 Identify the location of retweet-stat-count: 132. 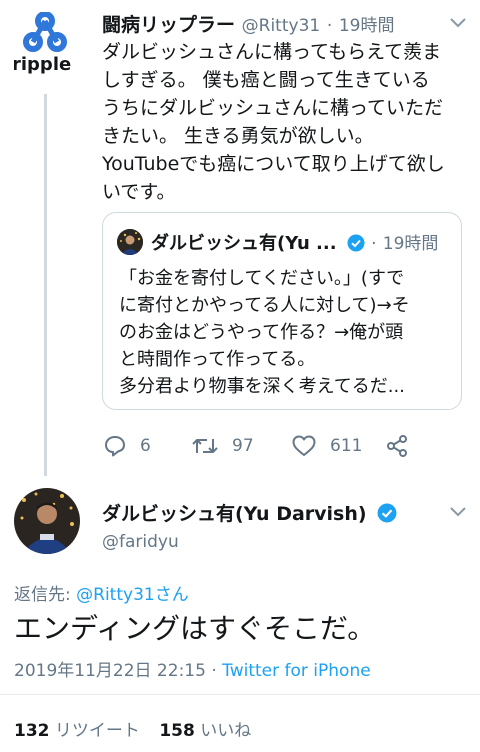
(32, 731).